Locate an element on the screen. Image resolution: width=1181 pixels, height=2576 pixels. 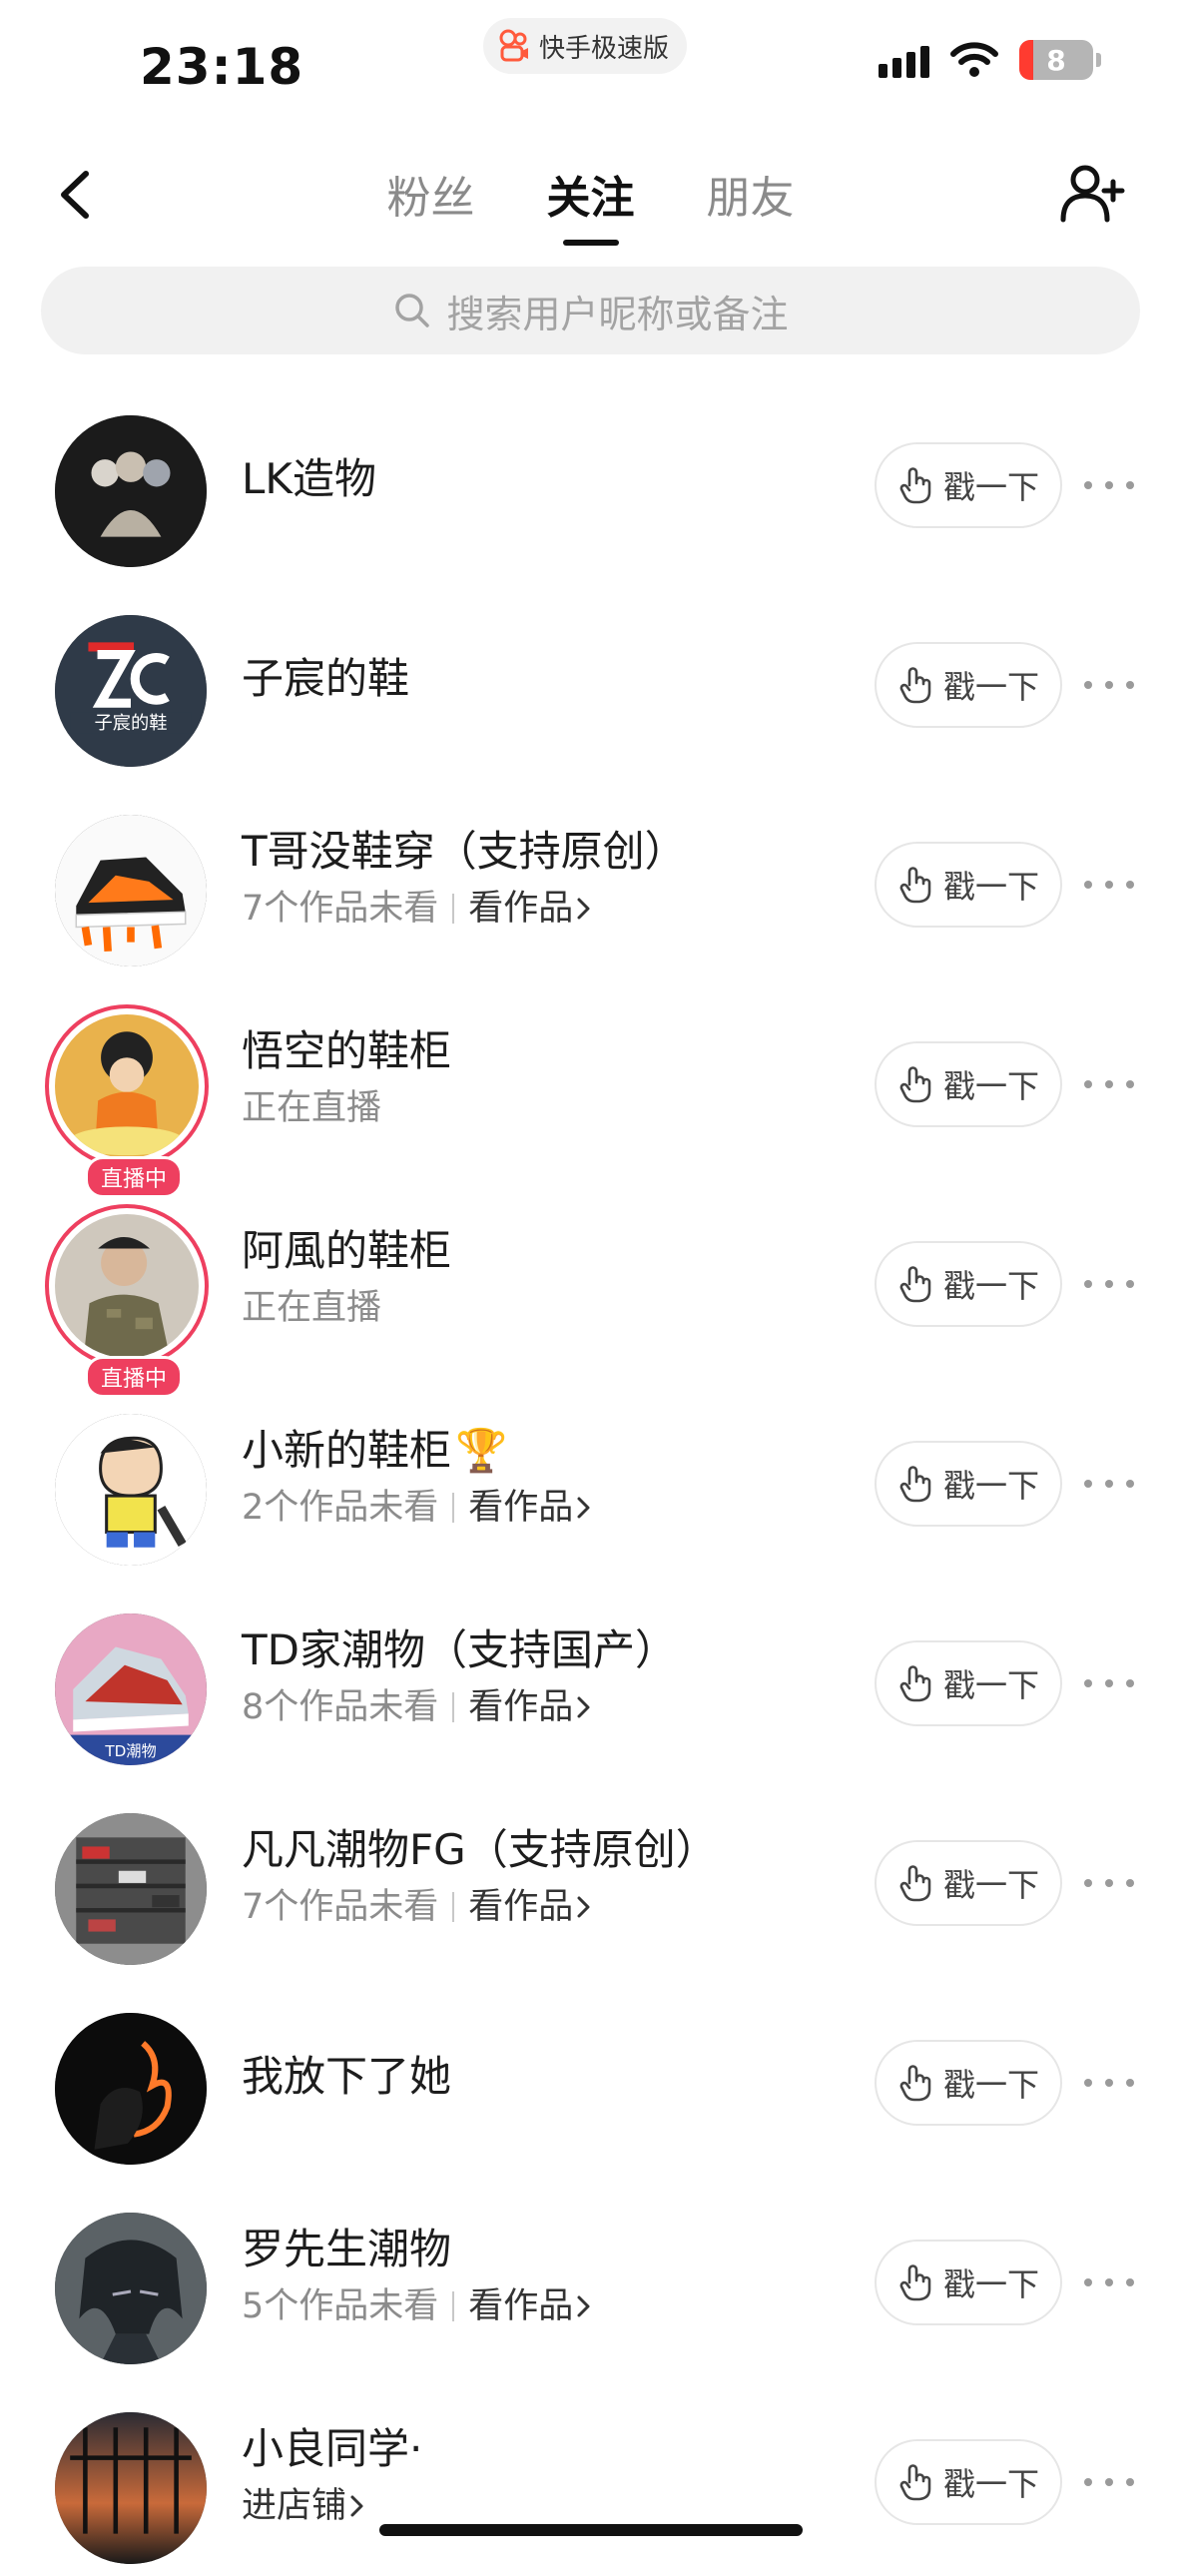
following-list-item: 小新的鞋柜 🏆 2个作品未看 看作品 戳一下 is located at coordinates (590, 1478).